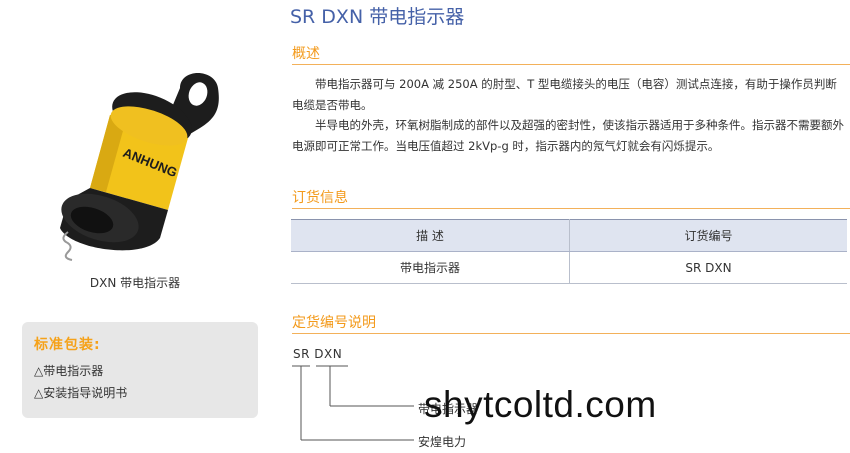 The image size is (850, 453). I want to click on overview-title: 概述, so click(306, 54).